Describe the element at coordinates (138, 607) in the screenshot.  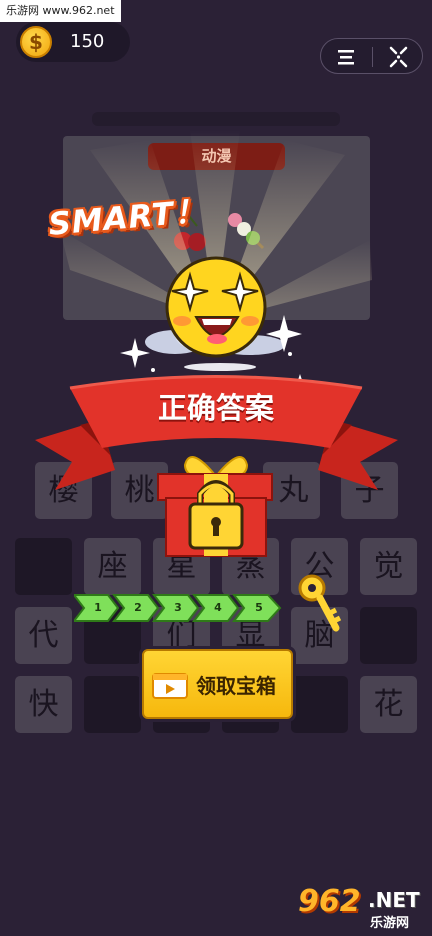
I see `progress-step: 2` at that location.